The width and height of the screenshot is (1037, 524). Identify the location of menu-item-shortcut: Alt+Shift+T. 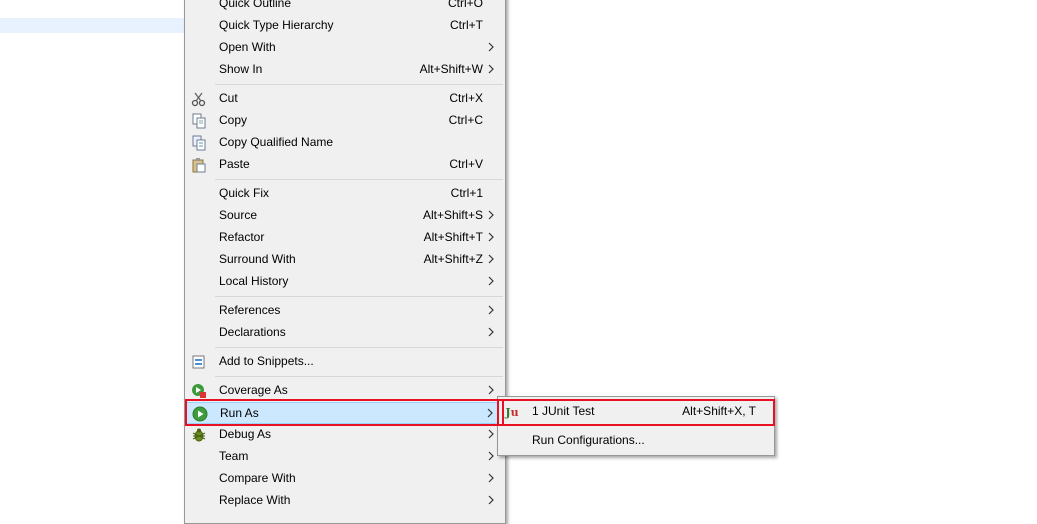
(453, 237).